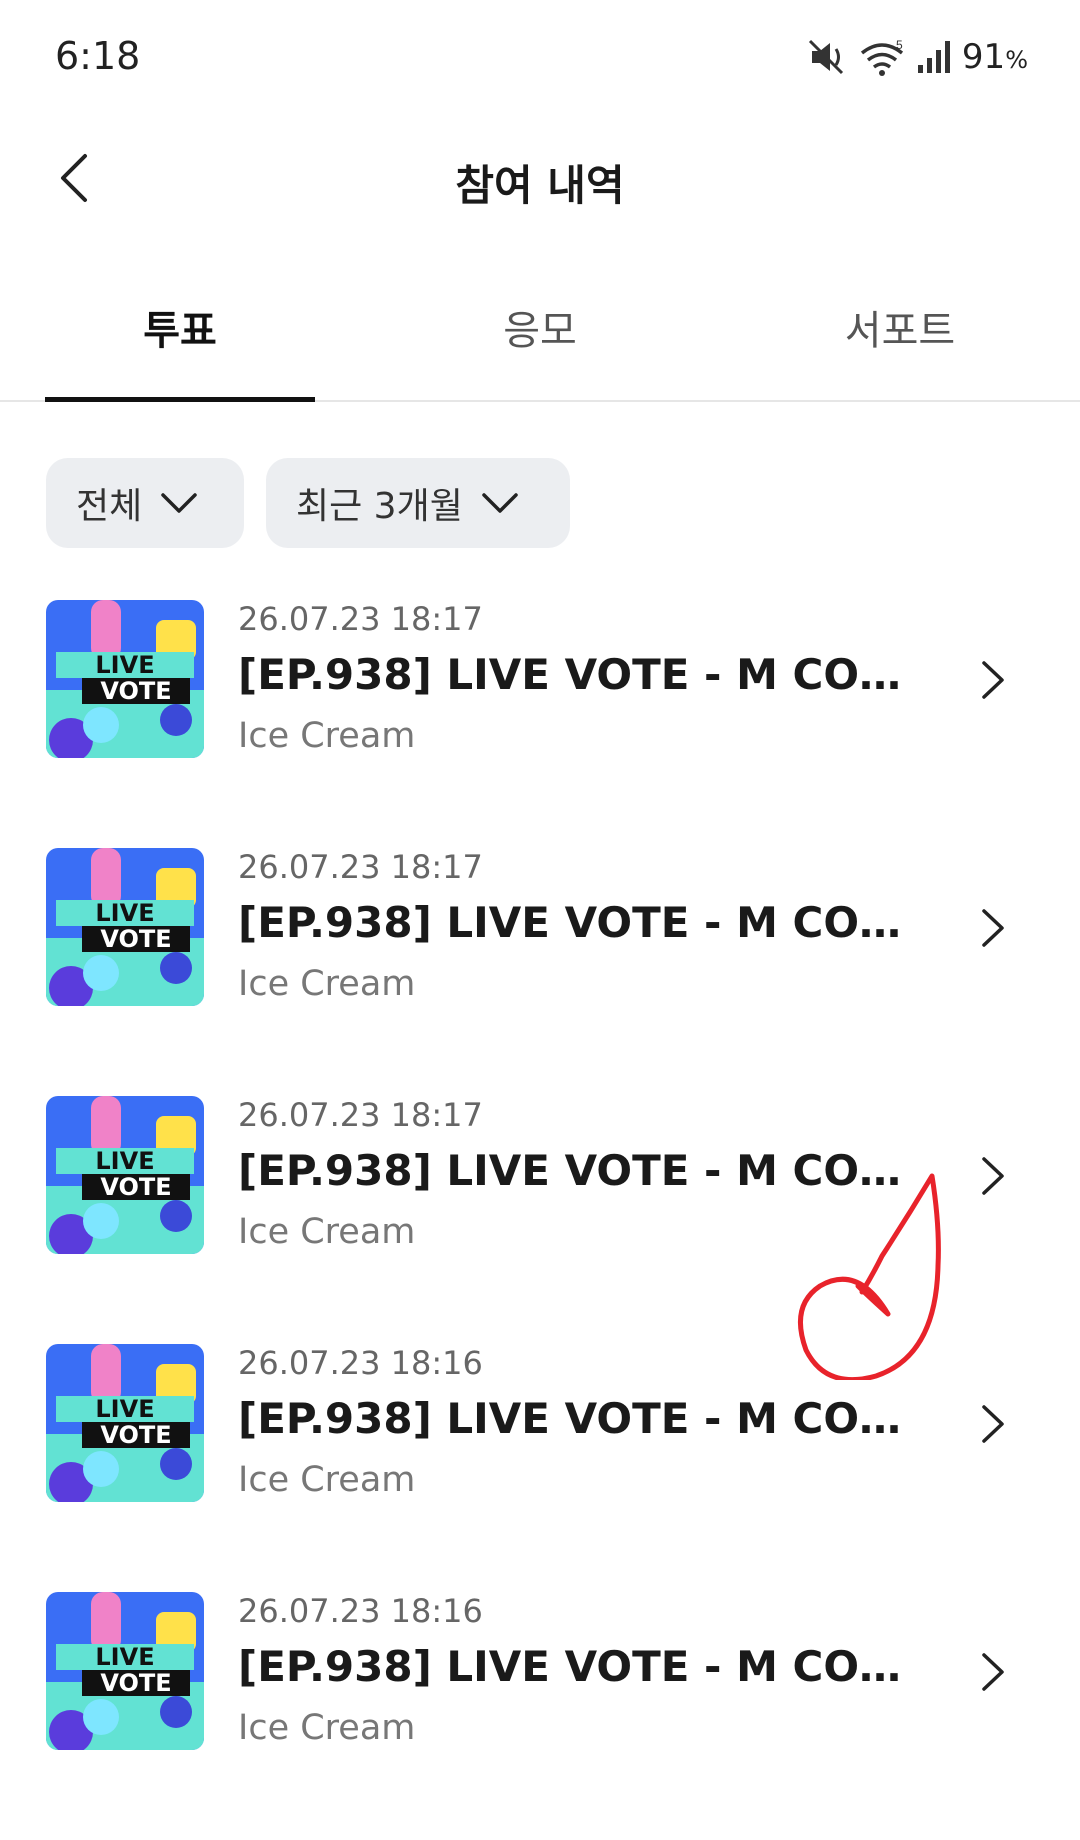 The height and width of the screenshot is (1840, 1080). Describe the element at coordinates (933, 57) in the screenshot. I see `signal-icon` at that location.